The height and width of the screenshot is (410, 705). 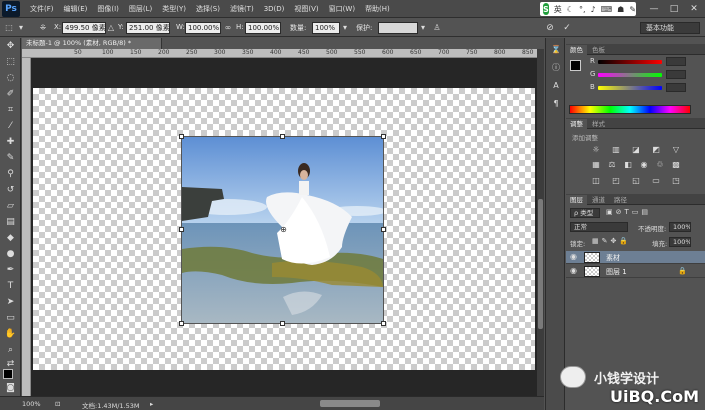 What do you see at coordinates (556, 104) in the screenshot?
I see `paragraph-panel-icon: ¶` at bounding box center [556, 104].